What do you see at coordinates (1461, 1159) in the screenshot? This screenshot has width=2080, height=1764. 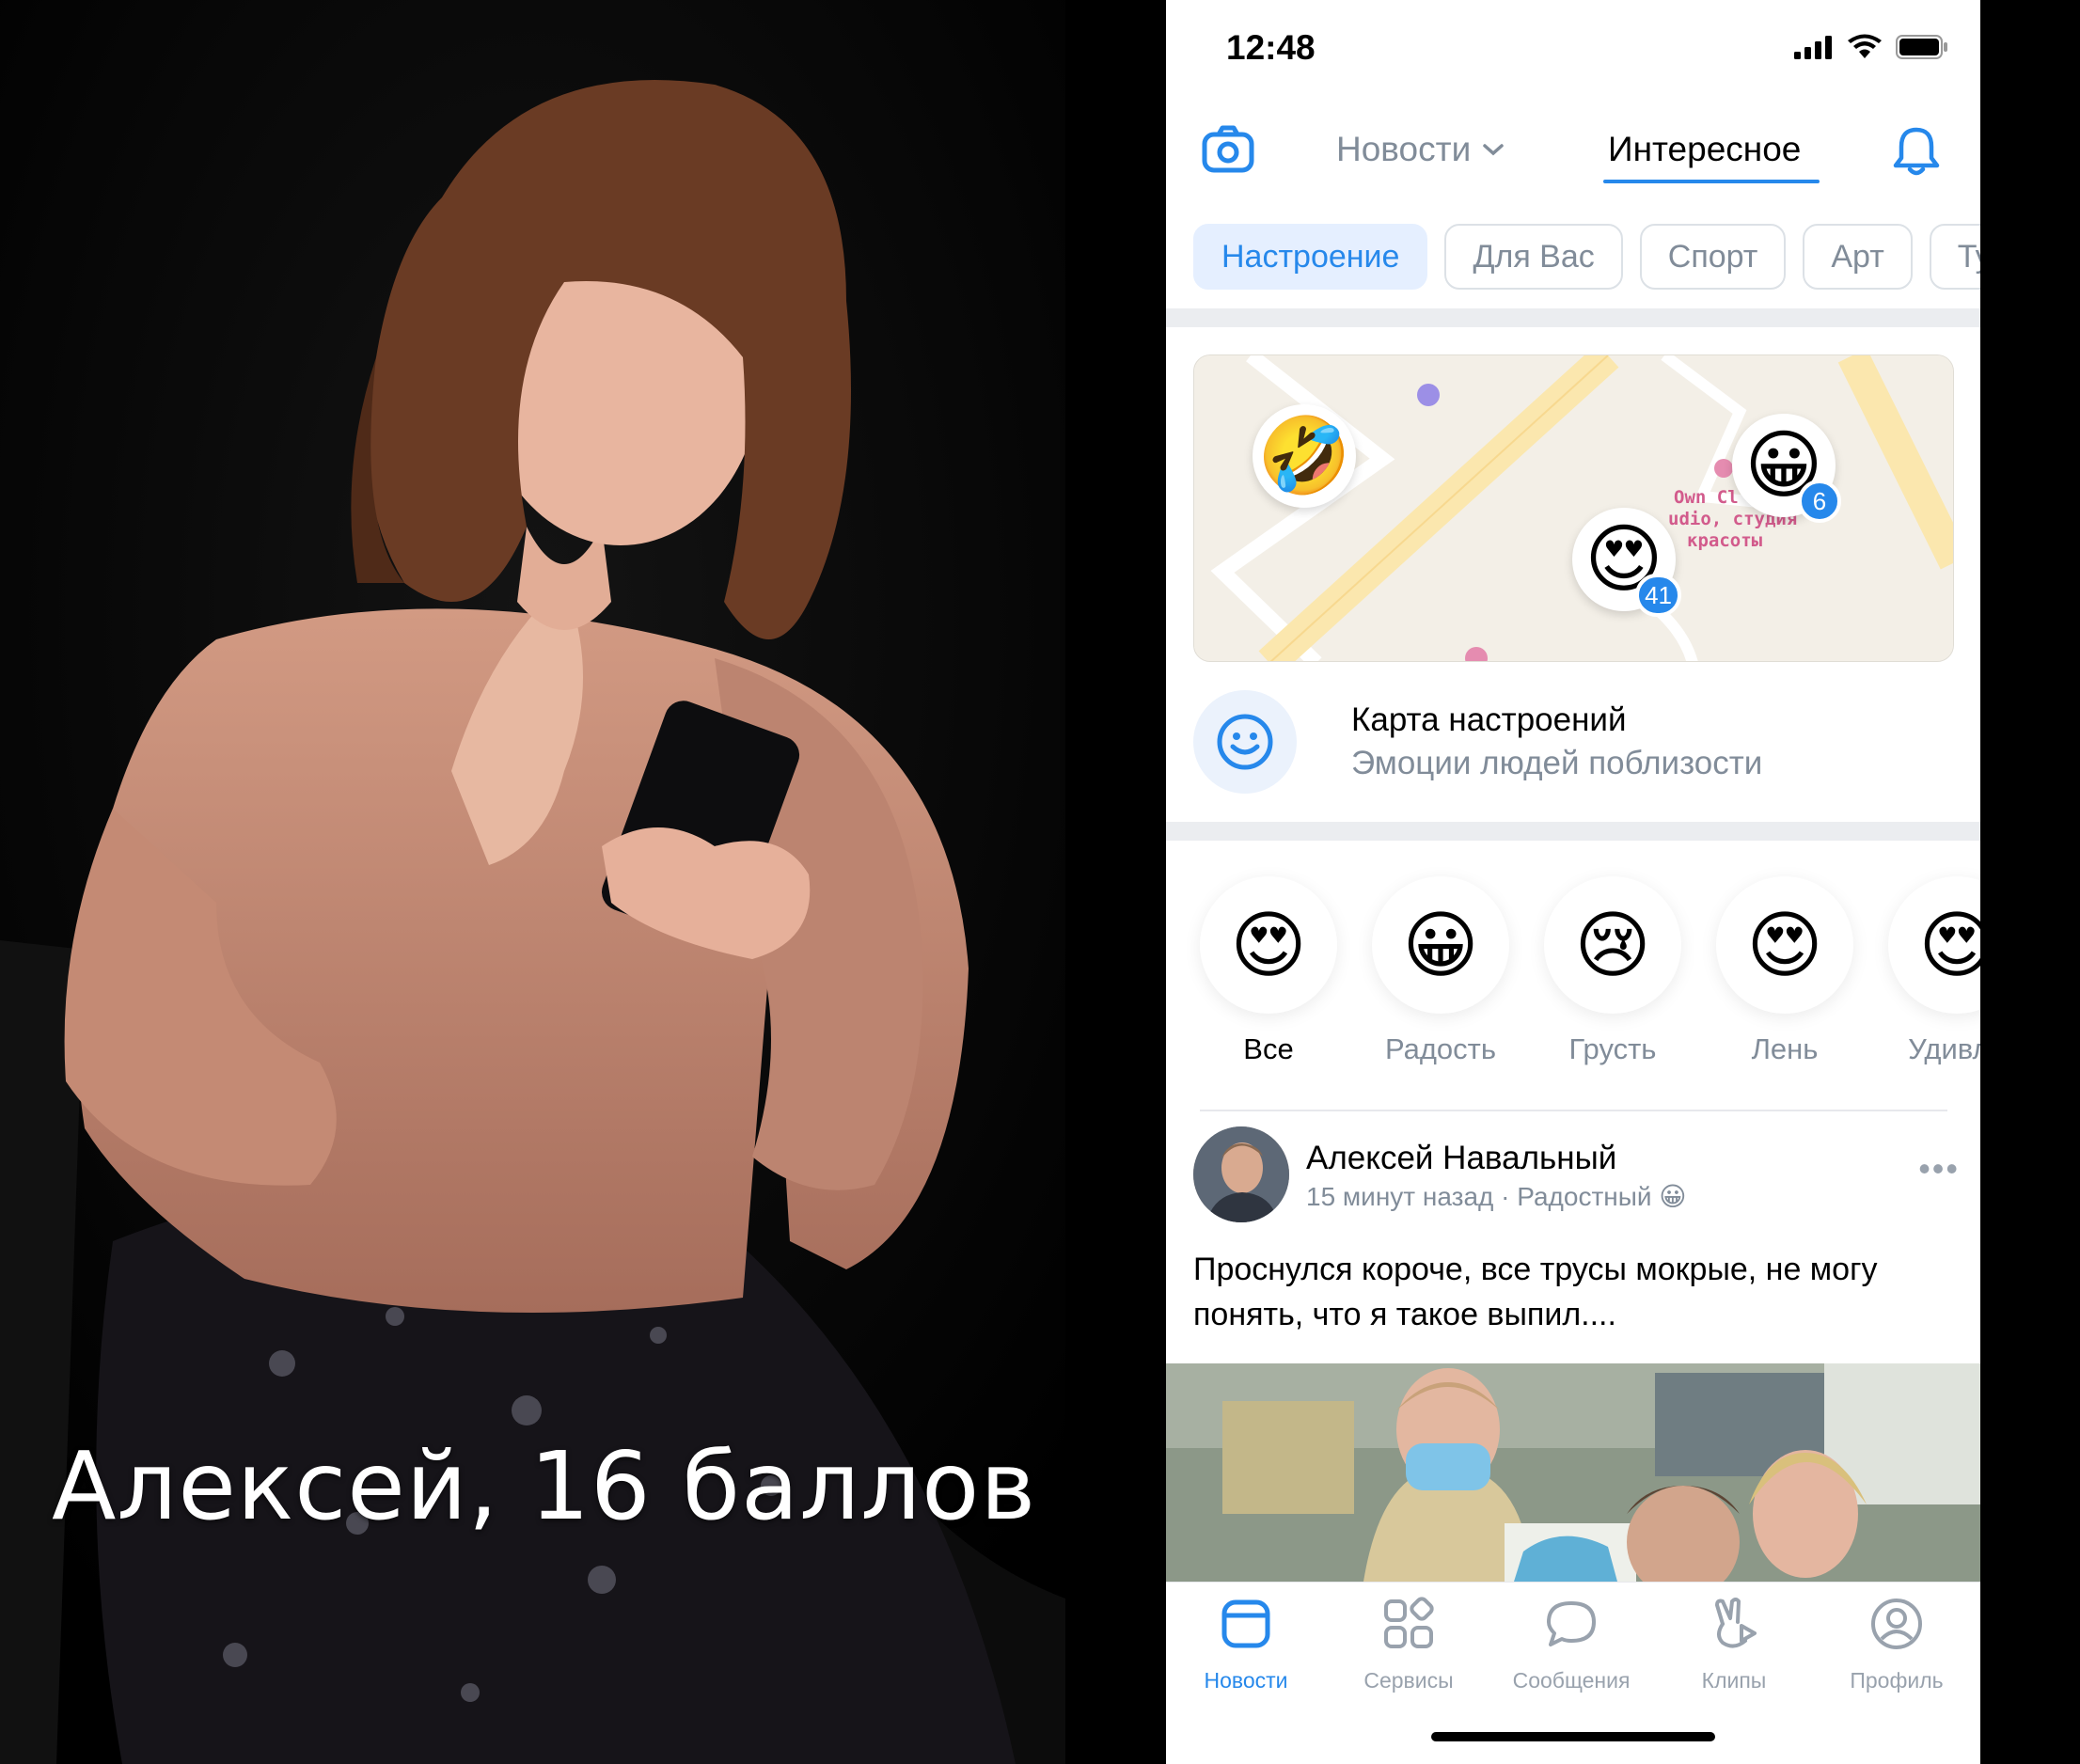 I see `post-author: Алексей Навальный` at bounding box center [1461, 1159].